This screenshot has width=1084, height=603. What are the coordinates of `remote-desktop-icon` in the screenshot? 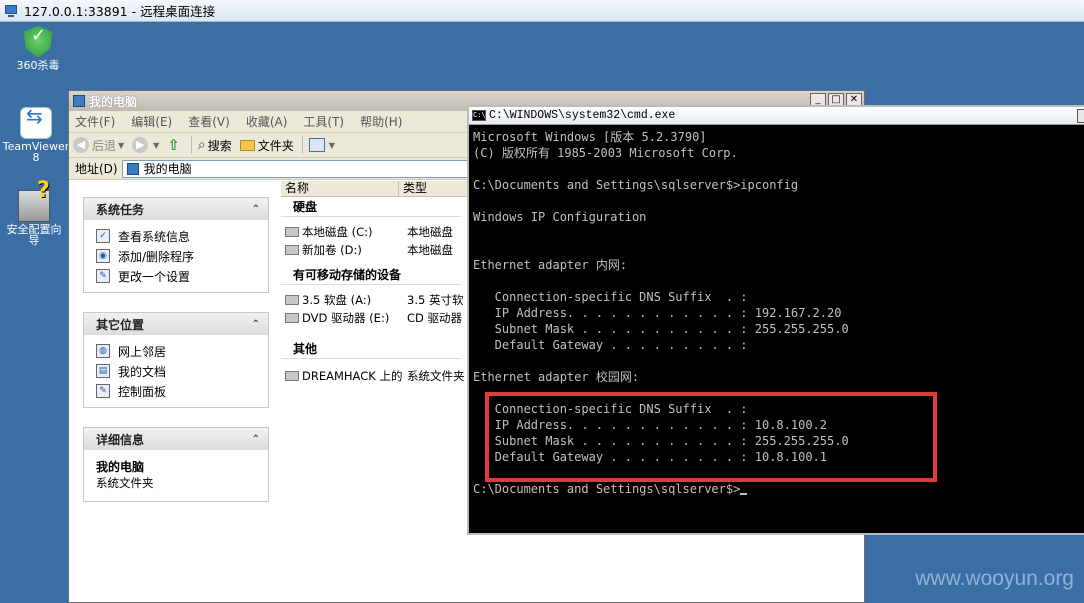 It's located at (11, 11).